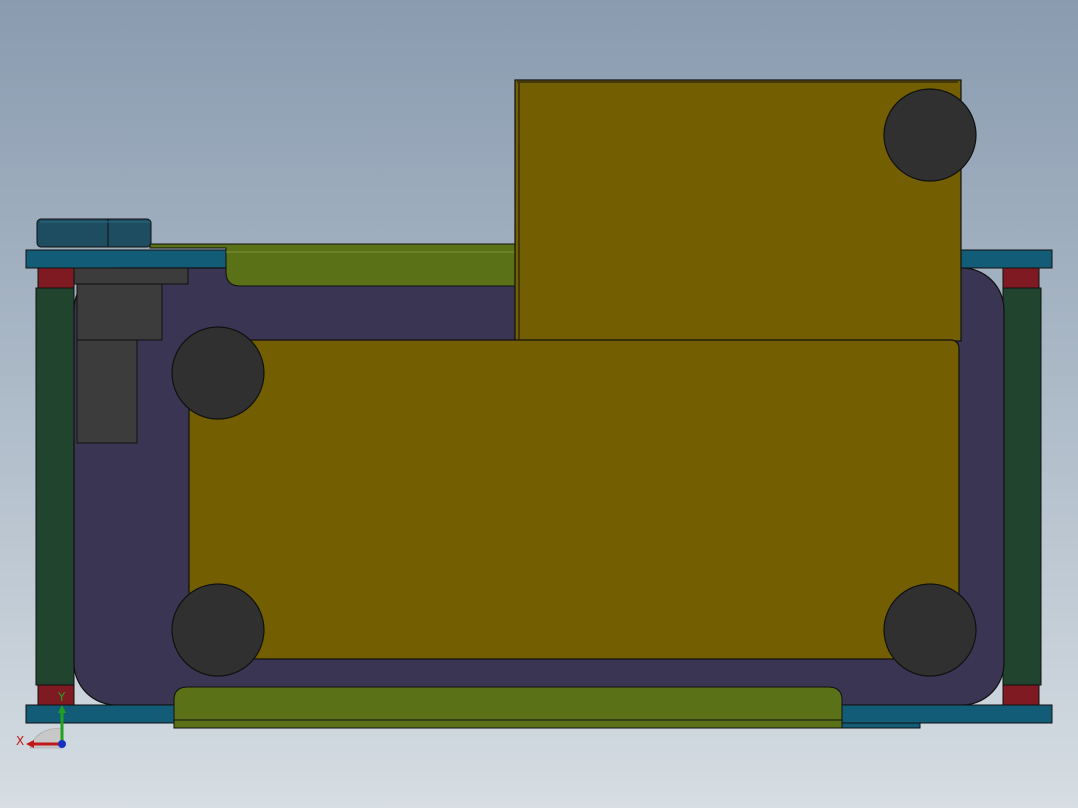  I want to click on bolt-head-lower-right, so click(930, 630).